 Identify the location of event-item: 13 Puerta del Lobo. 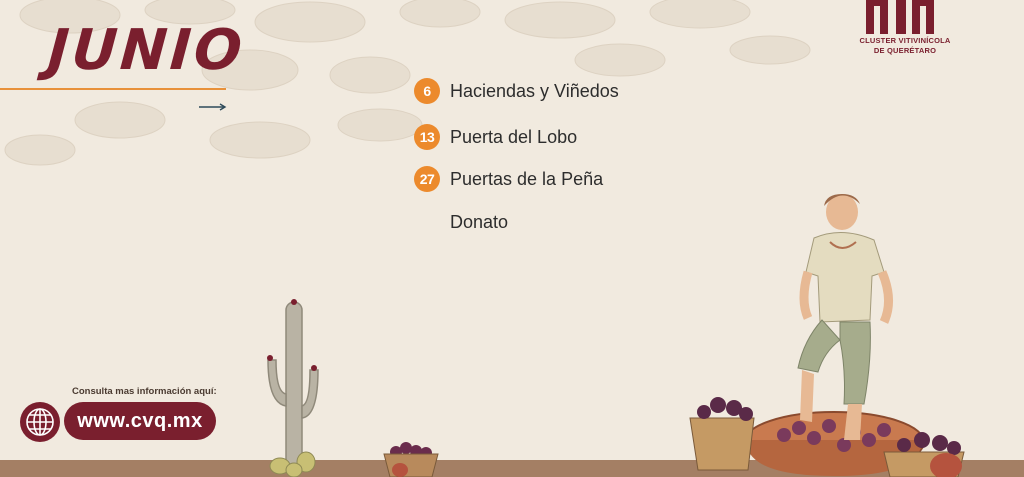
(495, 137).